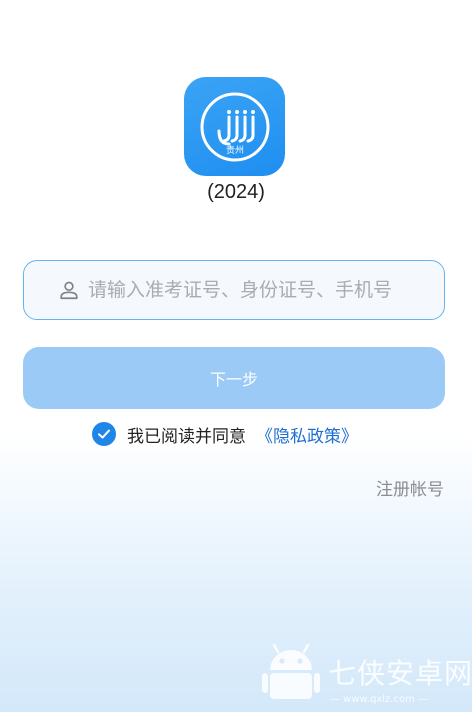 The width and height of the screenshot is (472, 712). What do you see at coordinates (234, 378) in the screenshot?
I see `next-step-button: 下一步` at bounding box center [234, 378].